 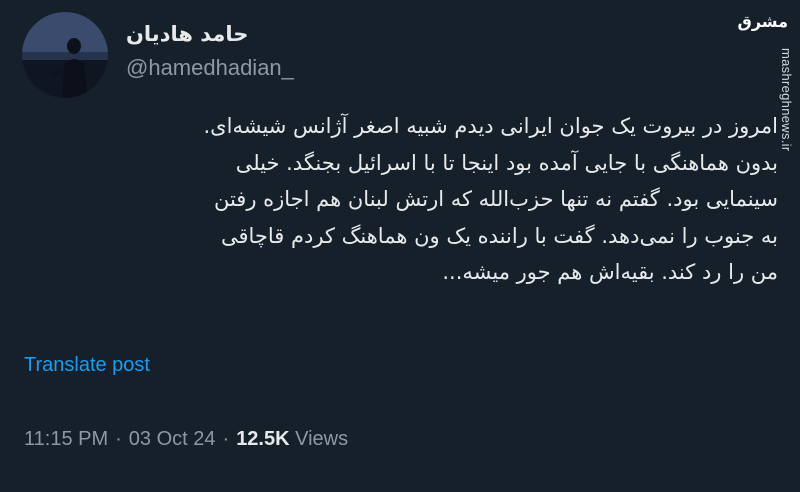 I want to click on author-display-name: حامد هادیان, so click(x=187, y=34).